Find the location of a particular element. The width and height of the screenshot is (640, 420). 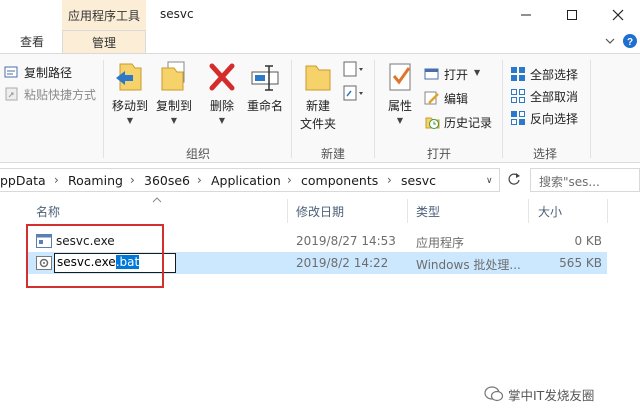

close-button is located at coordinates (617, 15).